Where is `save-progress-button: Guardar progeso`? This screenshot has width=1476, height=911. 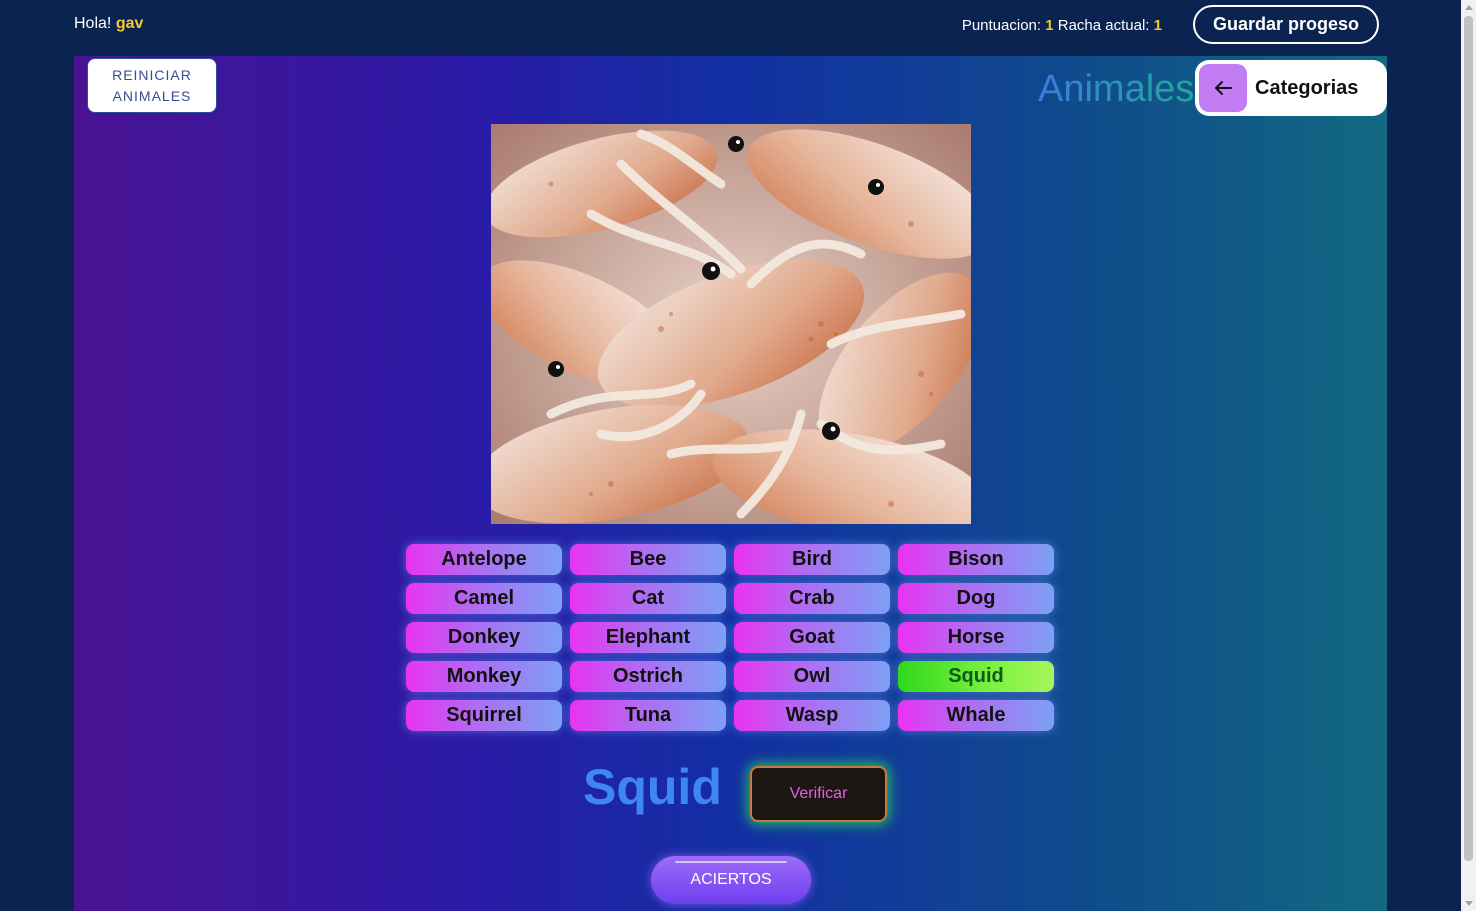 save-progress-button: Guardar progeso is located at coordinates (1286, 24).